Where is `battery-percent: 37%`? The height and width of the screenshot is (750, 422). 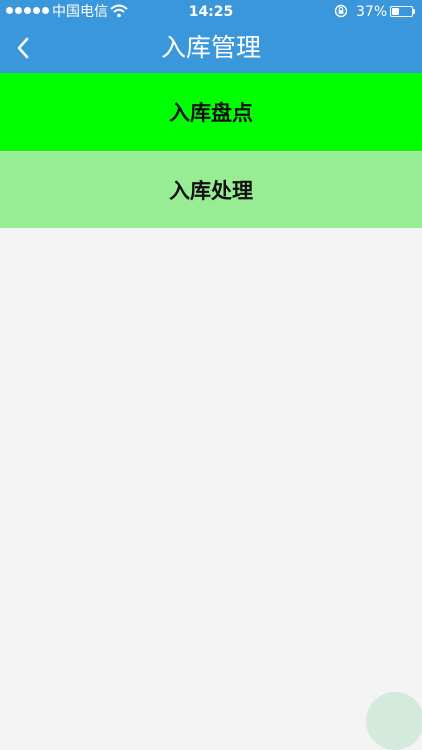
battery-percent: 37% is located at coordinates (372, 12).